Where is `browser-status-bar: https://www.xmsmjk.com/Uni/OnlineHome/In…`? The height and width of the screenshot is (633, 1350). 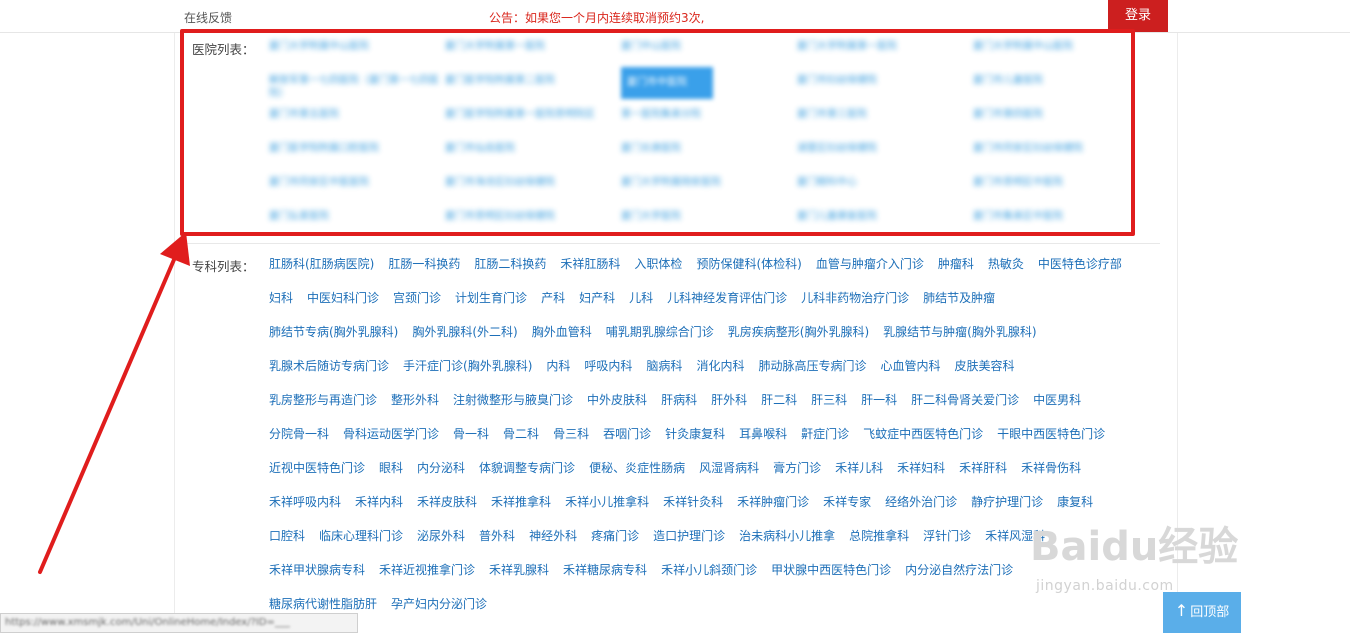 browser-status-bar: https://www.xmsmjk.com/Uni/OnlineHome/In… is located at coordinates (179, 623).